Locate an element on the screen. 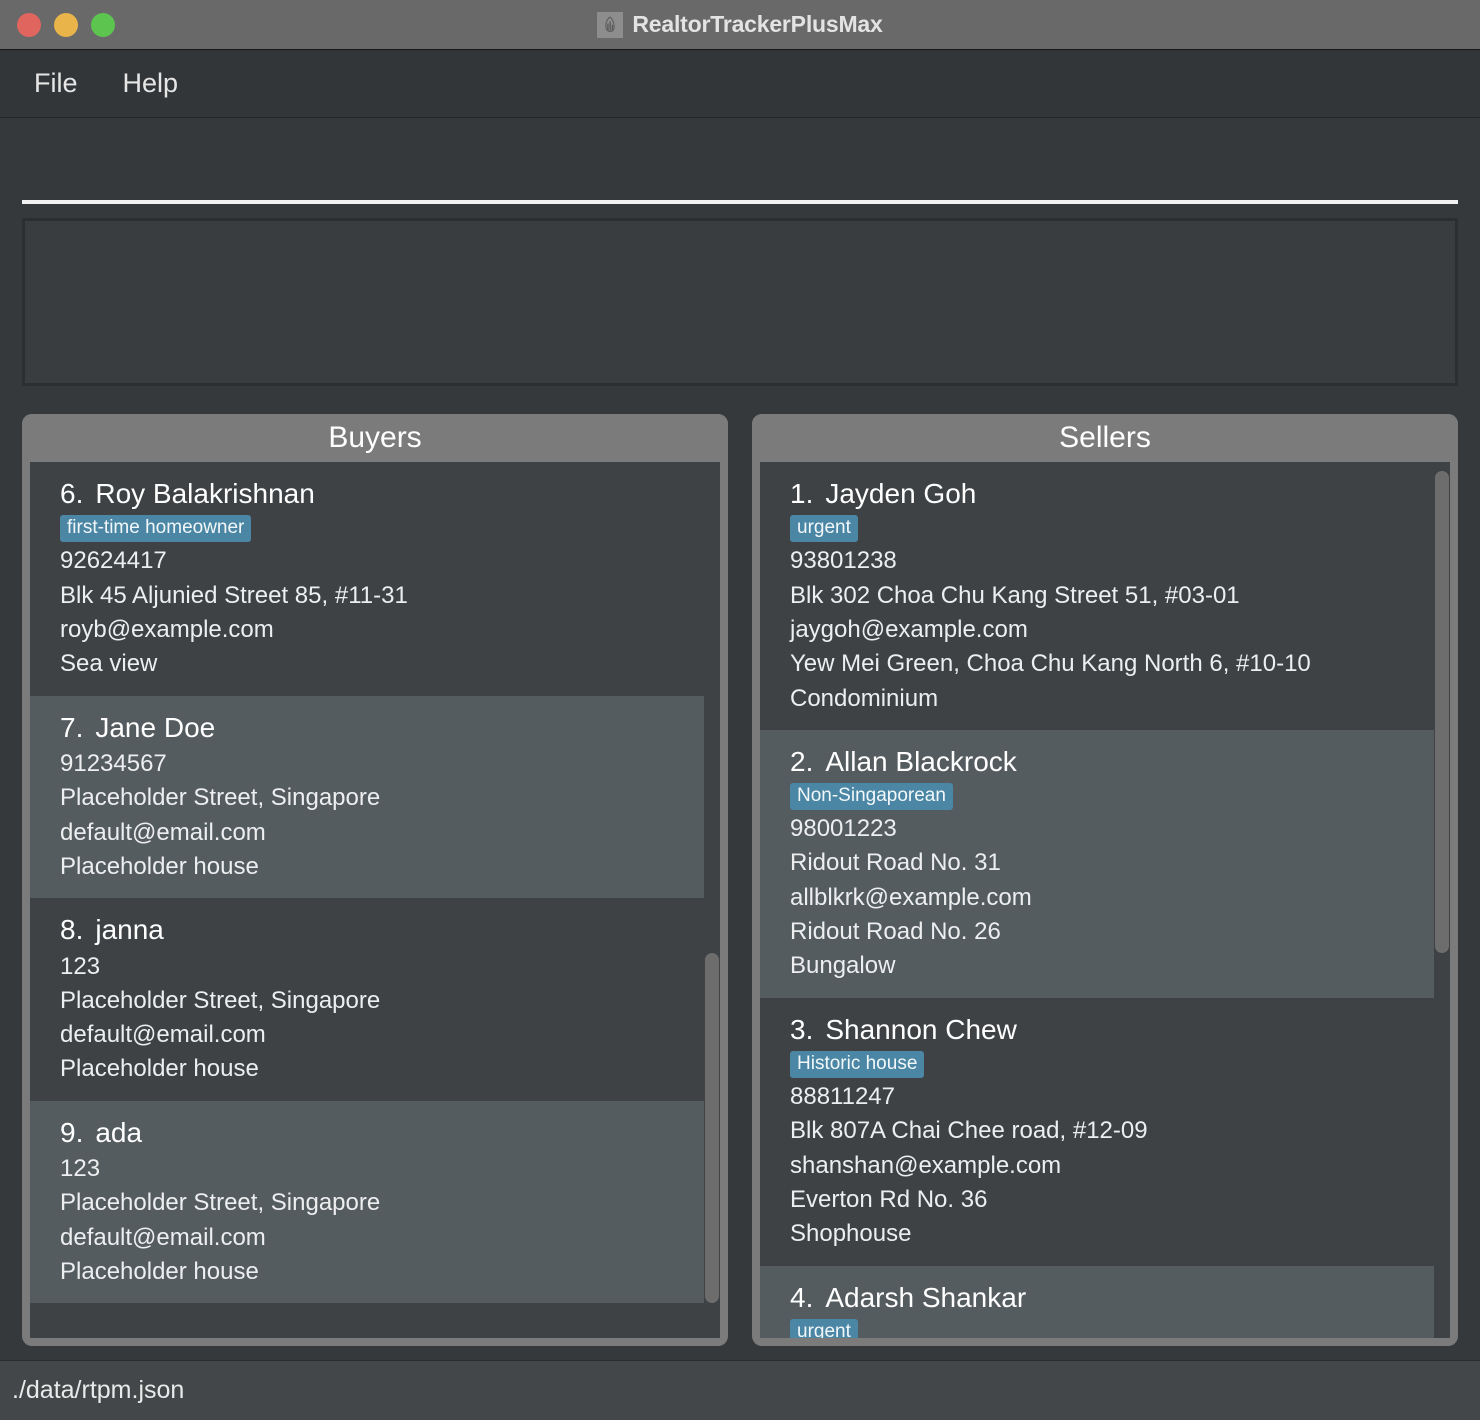 This screenshot has width=1480, height=1420. list-item-name: ada is located at coordinates (119, 1132).